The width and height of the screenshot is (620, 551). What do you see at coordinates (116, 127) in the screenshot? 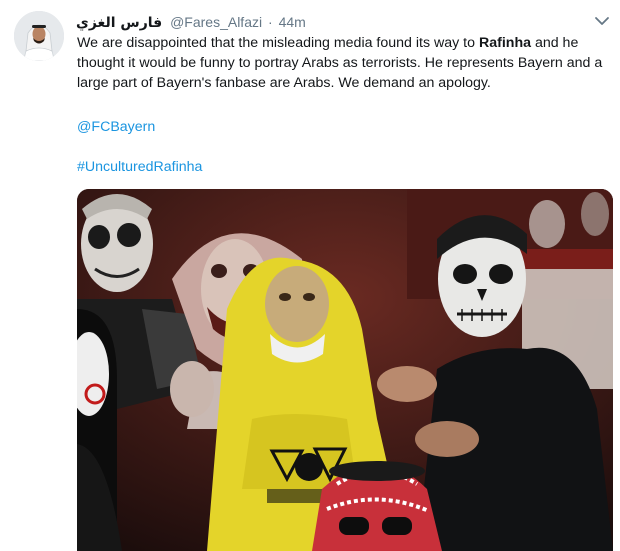
I see `mention-link: @FCBayern` at bounding box center [116, 127].